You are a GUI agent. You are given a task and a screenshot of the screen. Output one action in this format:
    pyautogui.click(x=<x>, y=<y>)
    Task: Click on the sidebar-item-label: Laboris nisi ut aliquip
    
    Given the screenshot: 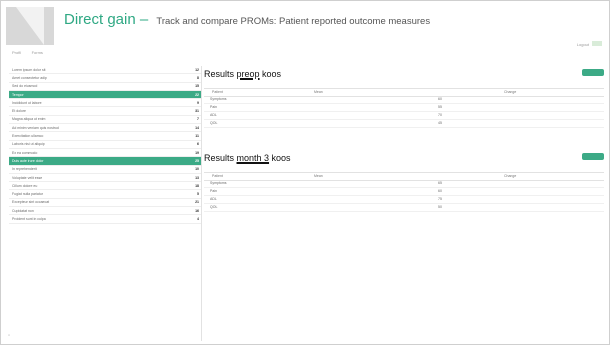 What is the action you would take?
    pyautogui.click(x=28, y=144)
    